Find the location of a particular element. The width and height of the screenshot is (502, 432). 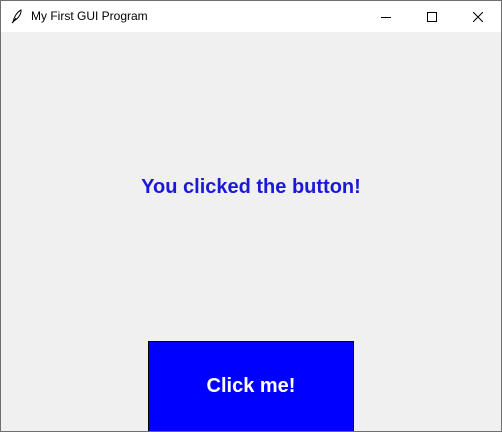

feather-icon is located at coordinates (17, 16).